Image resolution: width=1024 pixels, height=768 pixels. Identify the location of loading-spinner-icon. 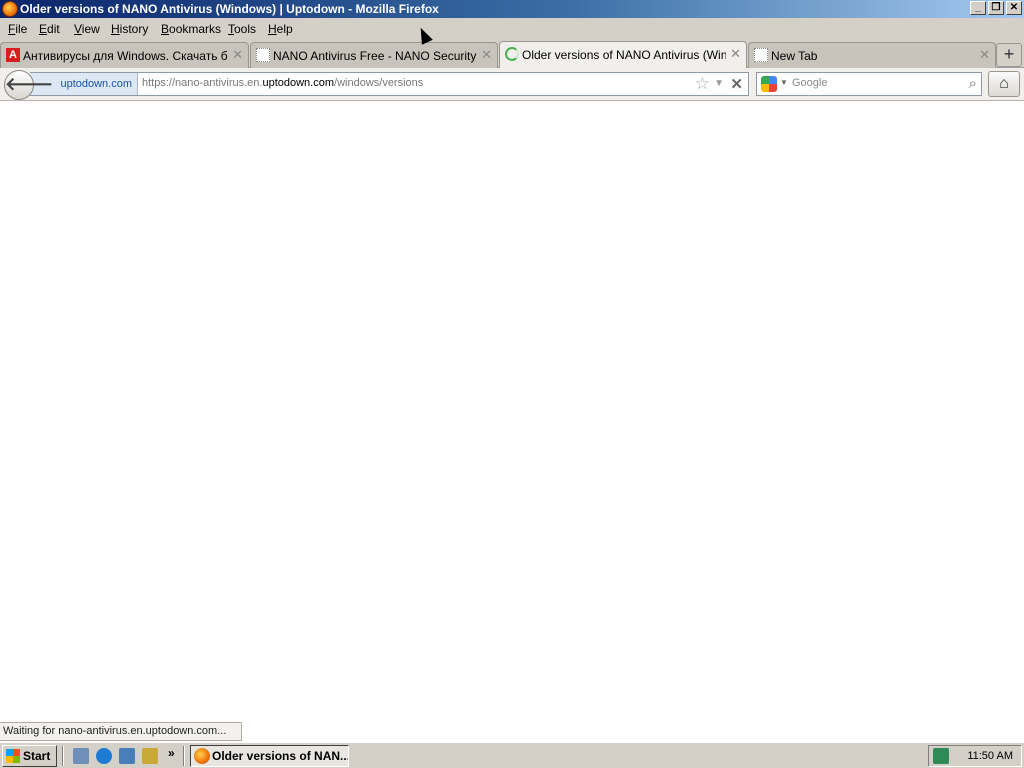
(512, 54).